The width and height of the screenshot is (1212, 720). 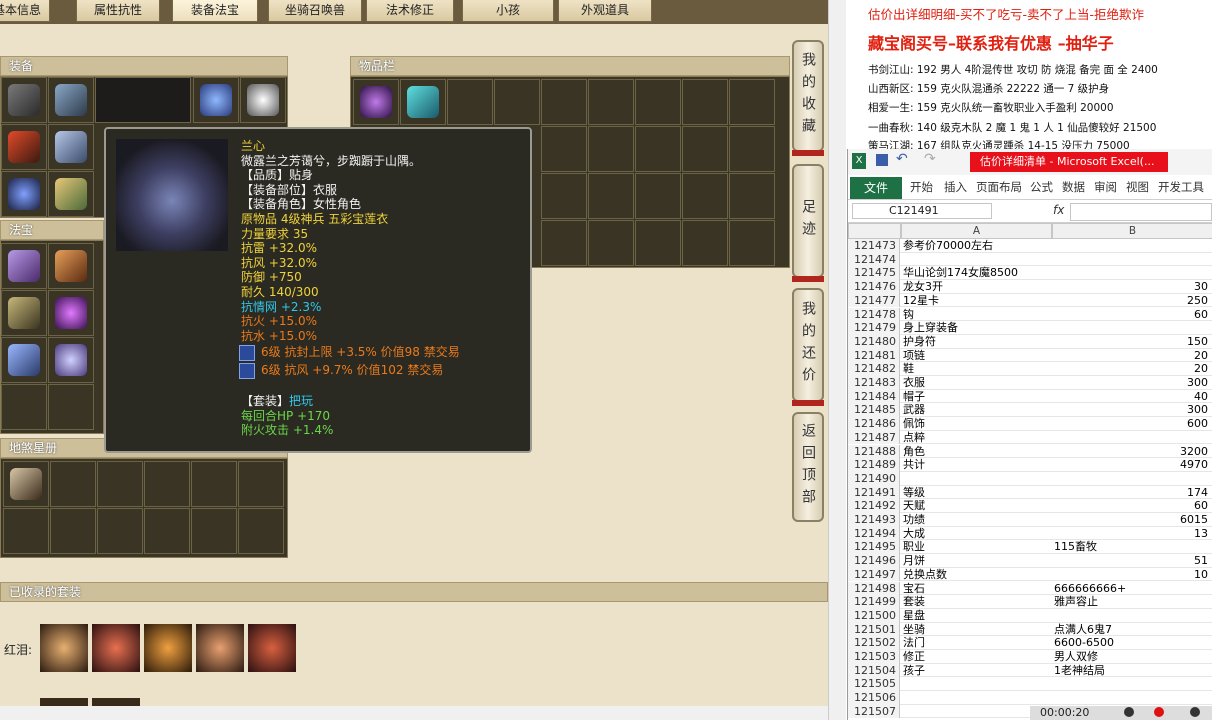 What do you see at coordinates (808, 467) in the screenshot?
I see `back-to-top-button: 返回顶部` at bounding box center [808, 467].